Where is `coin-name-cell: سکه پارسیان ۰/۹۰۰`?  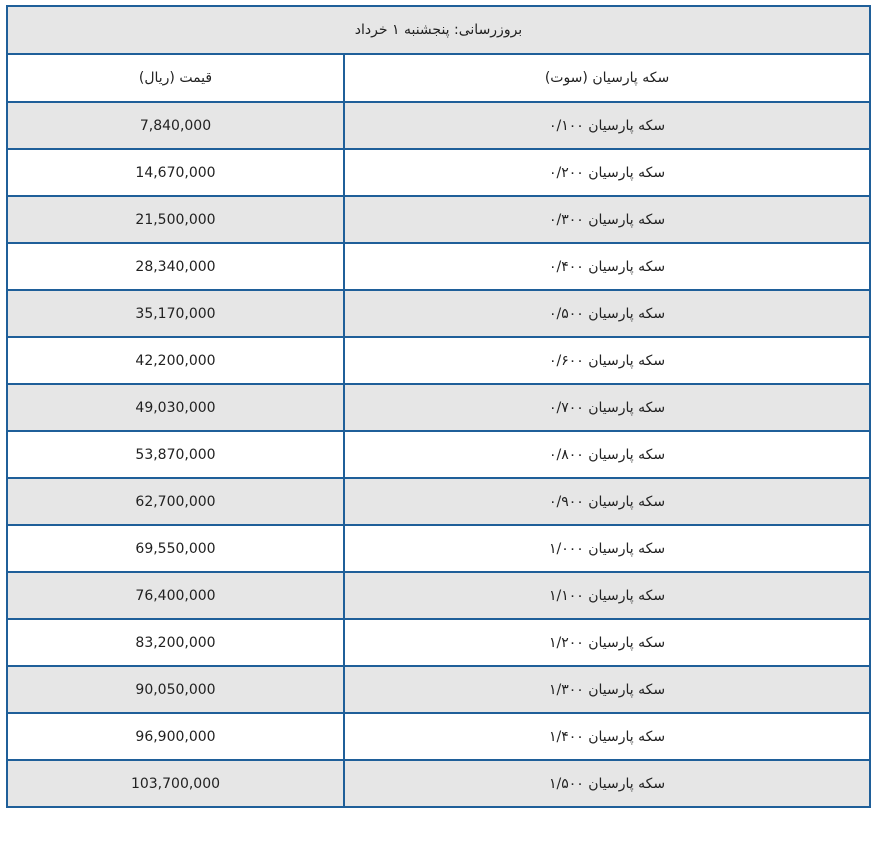 coin-name-cell: سکه پارسیان ۰/۹۰۰ is located at coordinates (607, 501).